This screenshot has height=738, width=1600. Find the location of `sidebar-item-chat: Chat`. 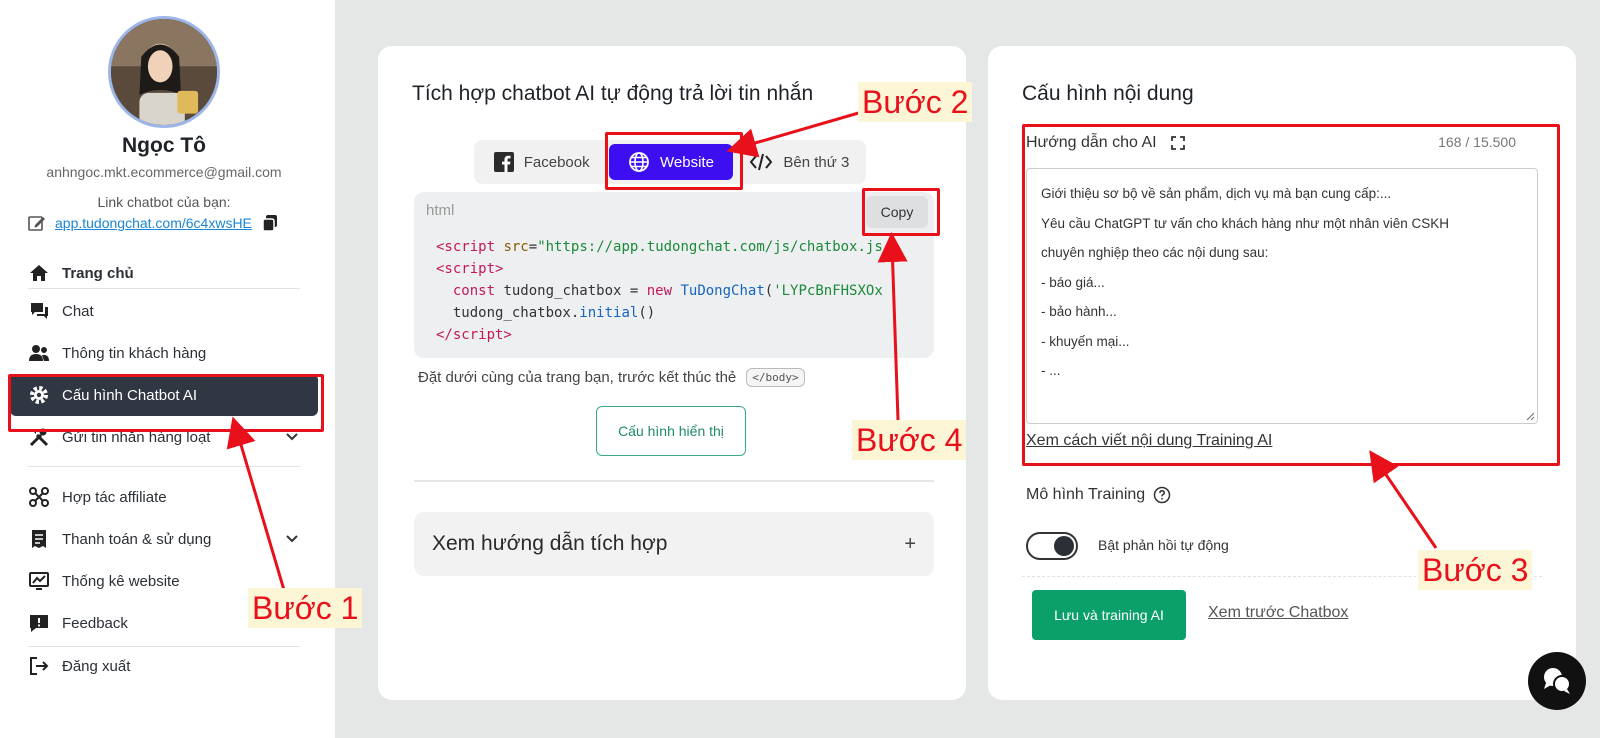

sidebar-item-chat: Chat is located at coordinates (164, 311).